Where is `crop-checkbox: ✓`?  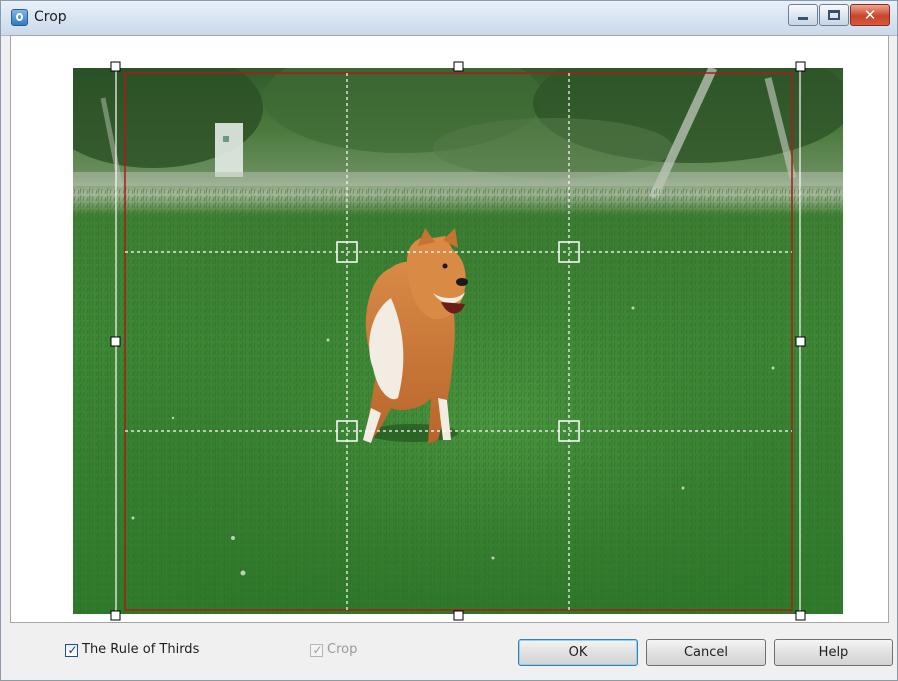 crop-checkbox: ✓ is located at coordinates (316, 650).